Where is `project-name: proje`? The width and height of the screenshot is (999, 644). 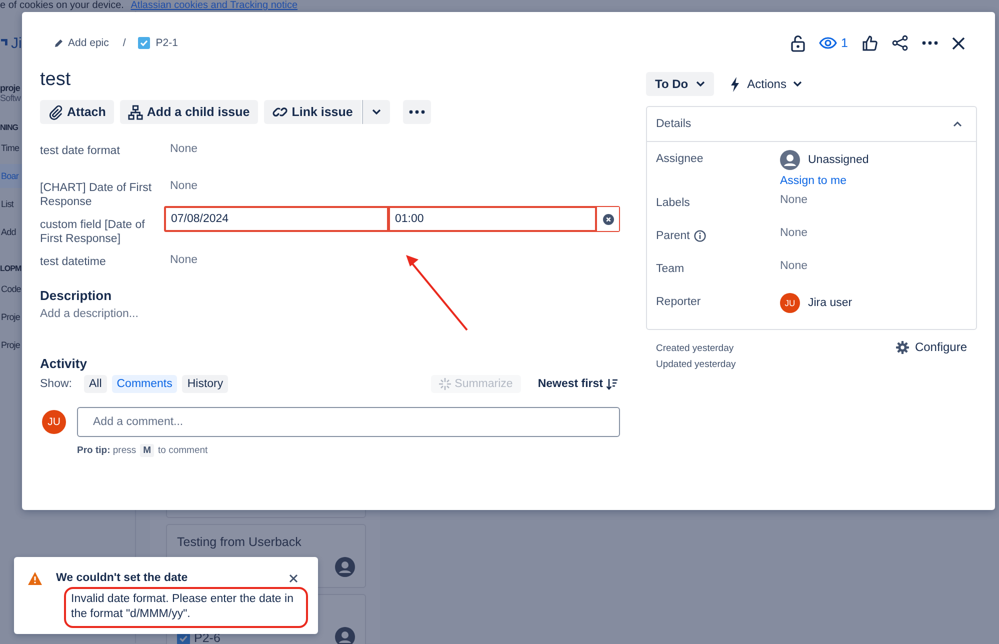
project-name: proje is located at coordinates (11, 88).